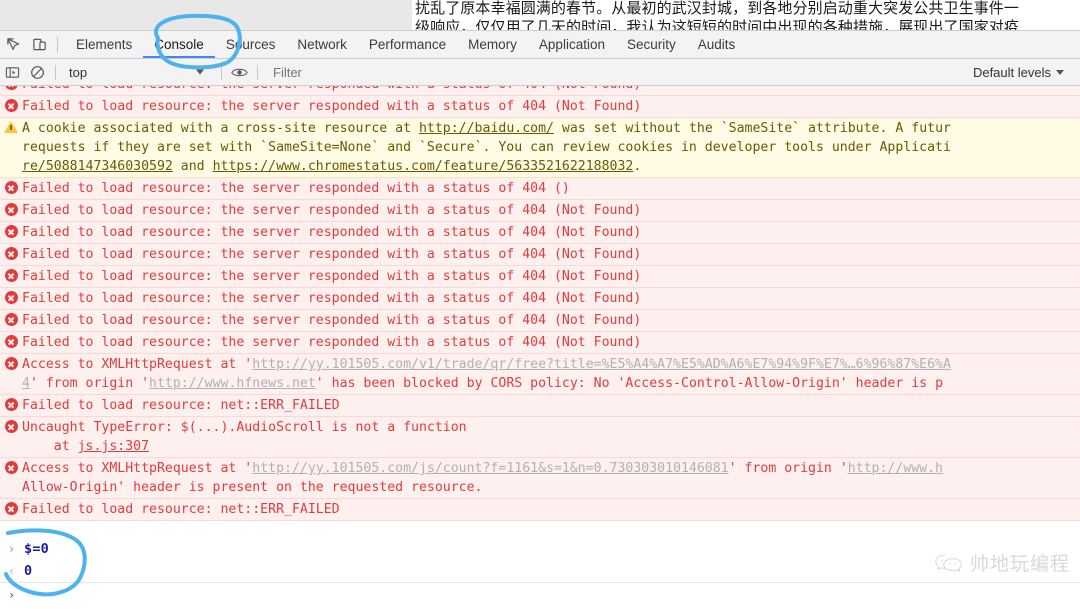  What do you see at coordinates (138, 72) in the screenshot?
I see `execution-context-select: top` at bounding box center [138, 72].